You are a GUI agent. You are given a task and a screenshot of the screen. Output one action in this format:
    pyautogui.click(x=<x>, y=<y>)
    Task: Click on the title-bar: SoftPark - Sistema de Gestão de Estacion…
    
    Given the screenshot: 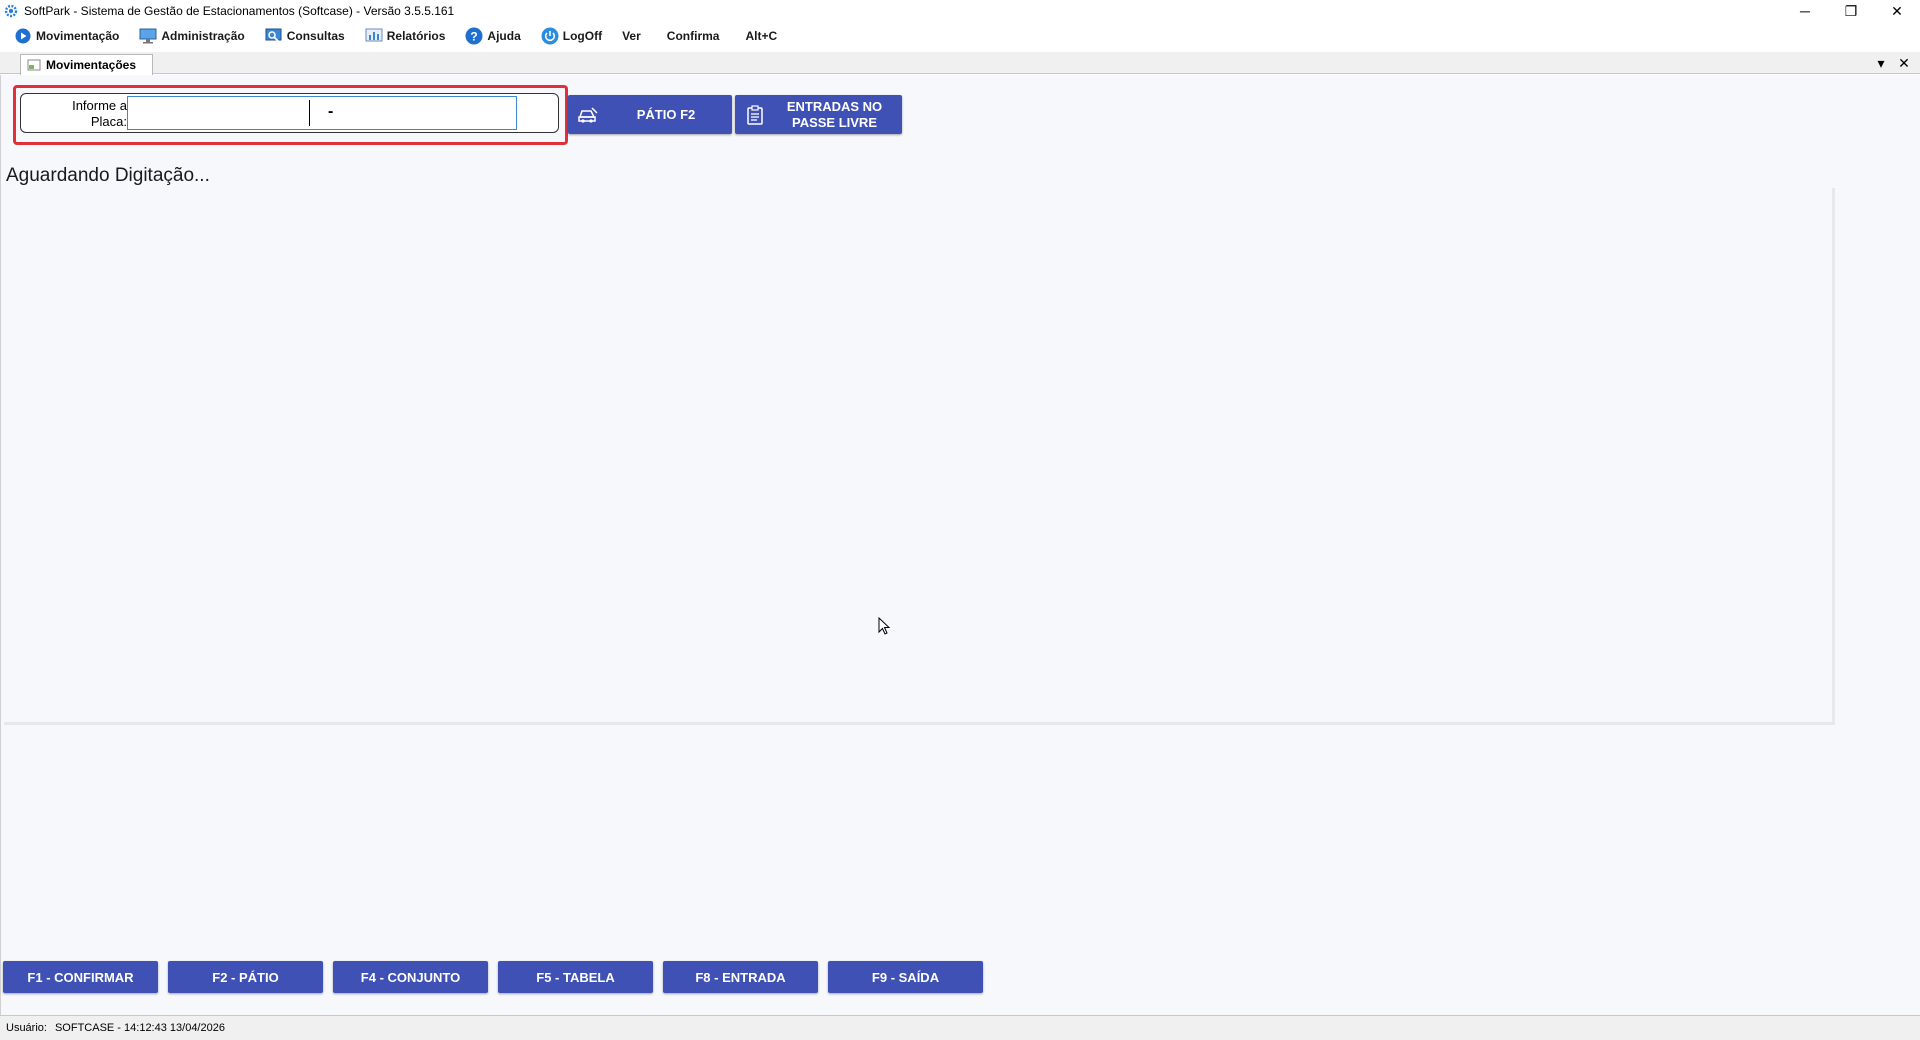 What is the action you would take?
    pyautogui.click(x=960, y=11)
    